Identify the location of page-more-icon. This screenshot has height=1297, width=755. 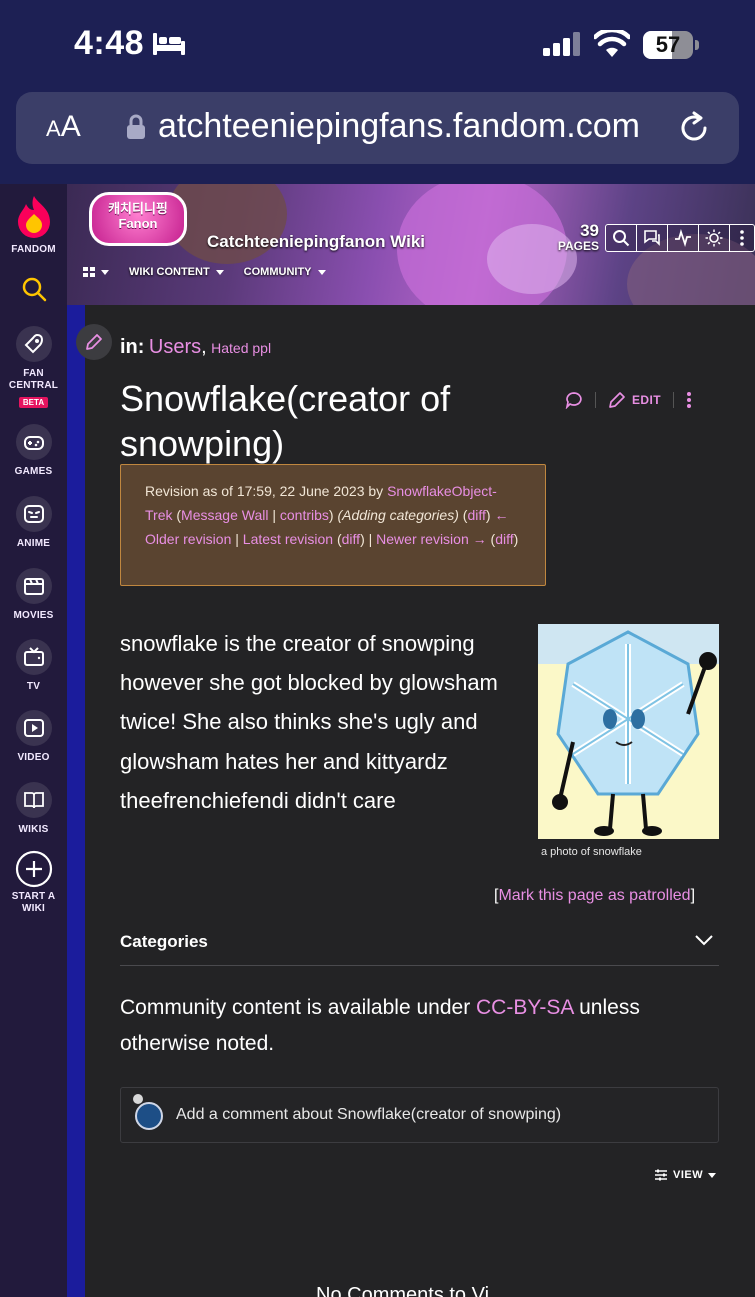
(689, 400).